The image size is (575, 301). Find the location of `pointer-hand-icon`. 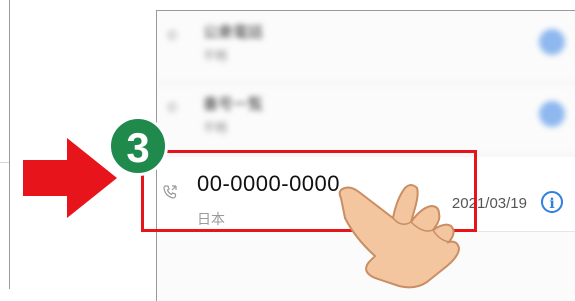

pointer-hand-icon is located at coordinates (399, 236).